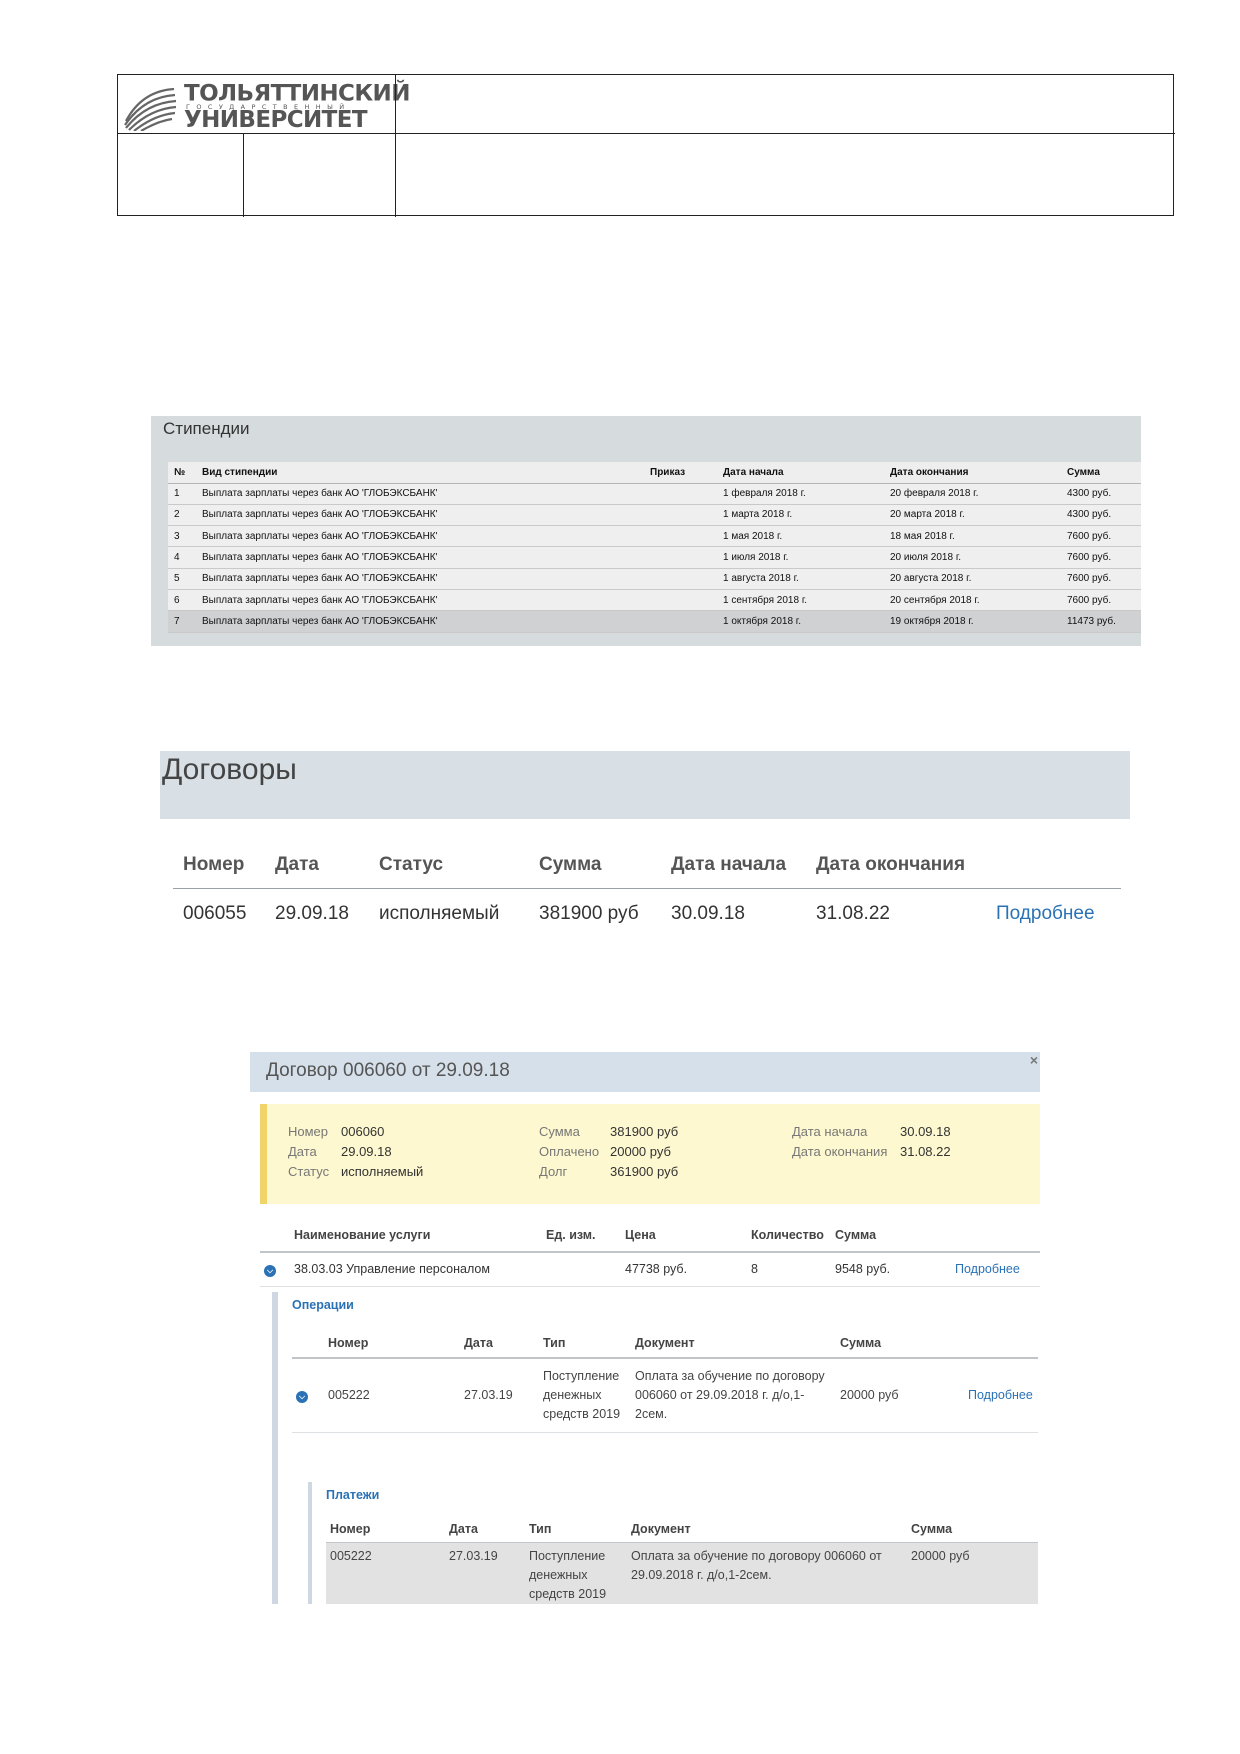  Describe the element at coordinates (312, 914) in the screenshot. I see `cell-date: 29.09.18` at that location.